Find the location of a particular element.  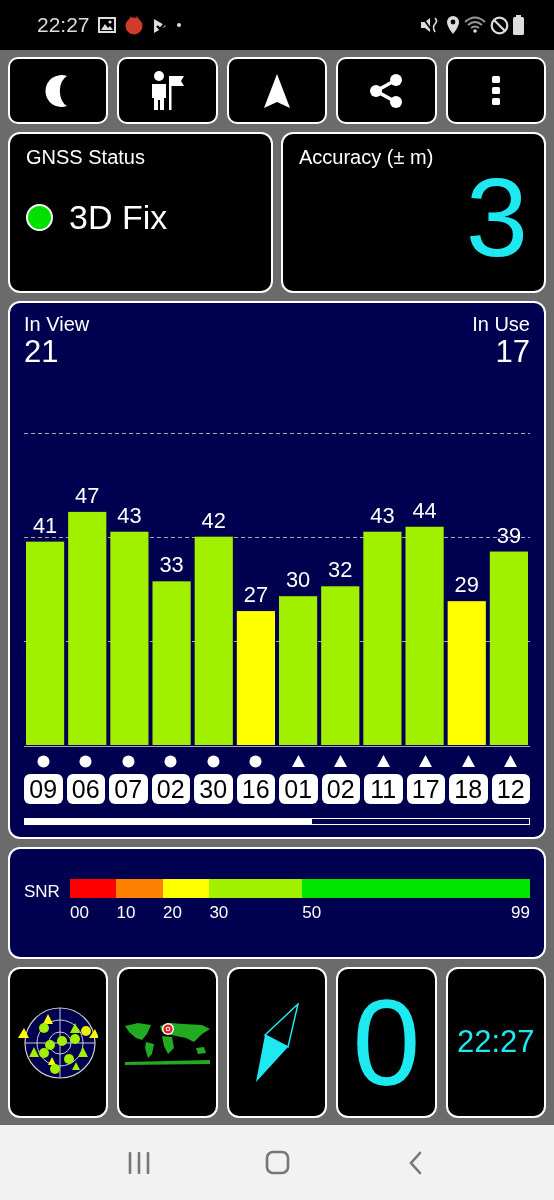

back-icon is located at coordinates (415, 1162).